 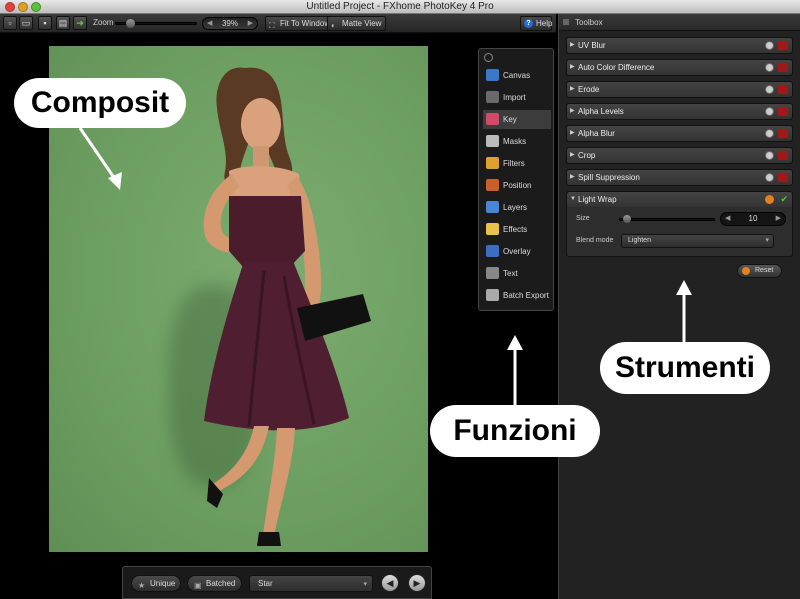 I want to click on unique-button: ★ Unique, so click(x=156, y=583).